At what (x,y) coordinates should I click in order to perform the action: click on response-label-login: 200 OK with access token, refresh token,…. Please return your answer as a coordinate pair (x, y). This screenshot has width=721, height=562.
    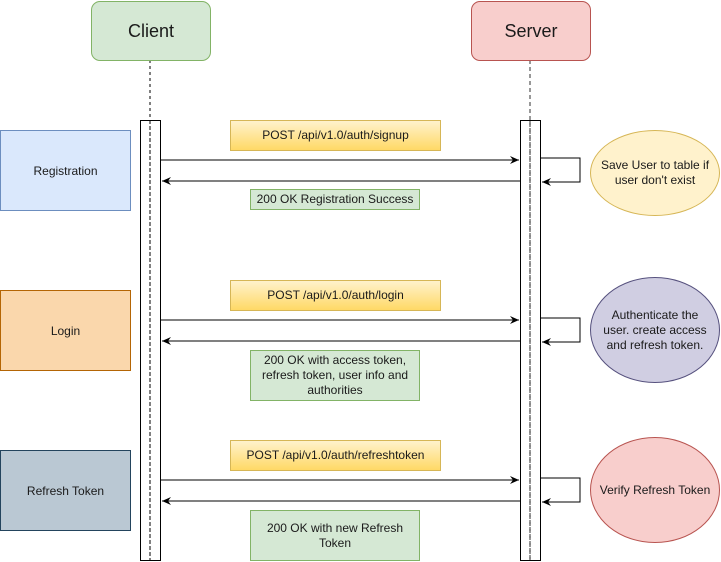
    Looking at the image, I should click on (335, 375).